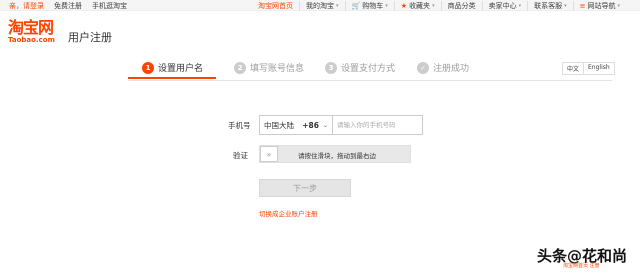 This screenshot has height=275, width=640. I want to click on slide-verification: » 请按住滑块，拖动到最右边, so click(335, 154).